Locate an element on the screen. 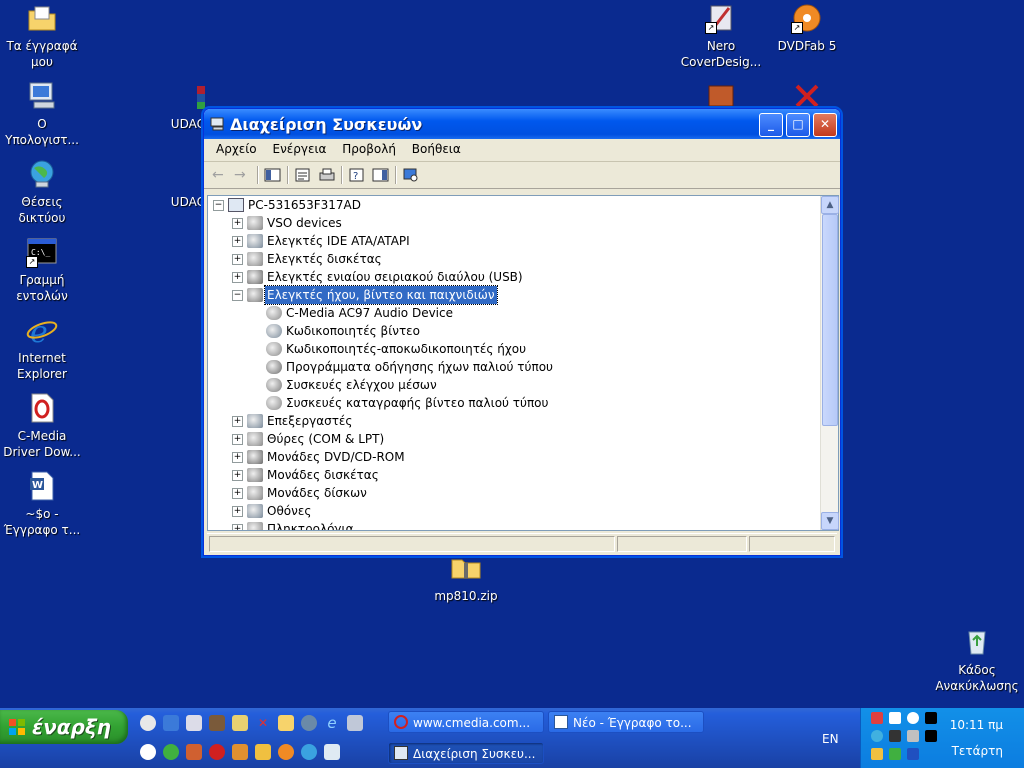  paw-icon is located at coordinates (240, 752).